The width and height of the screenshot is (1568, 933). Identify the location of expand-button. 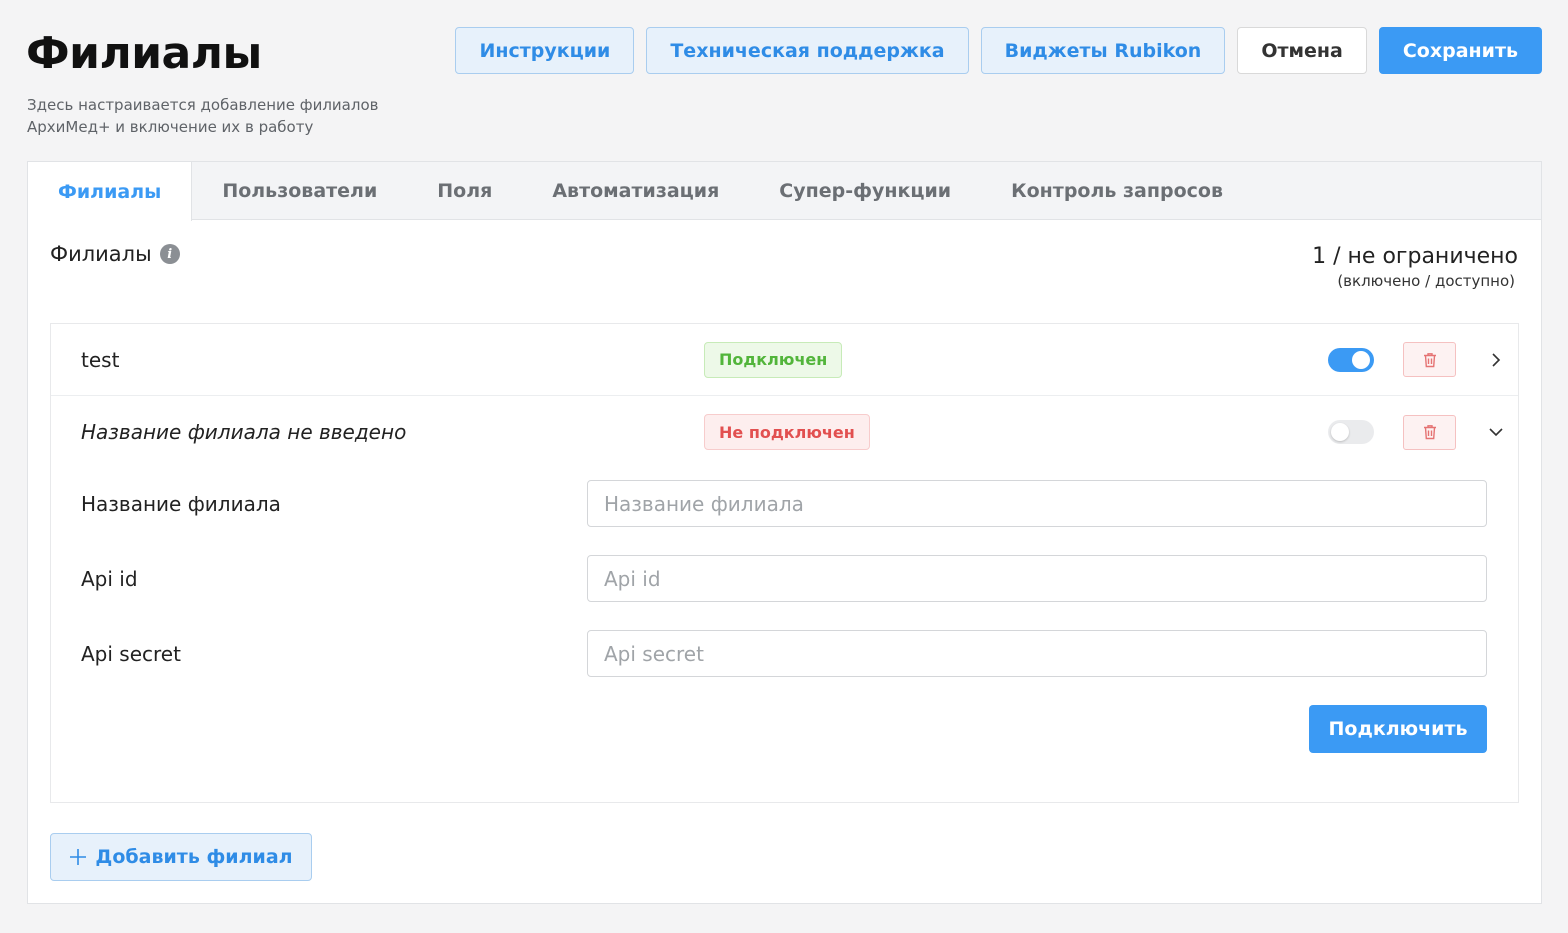
(1496, 360).